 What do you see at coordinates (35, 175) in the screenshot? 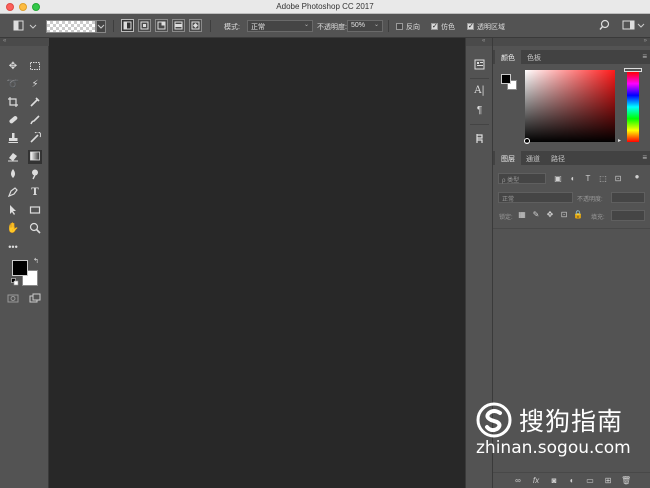
I see `dodge-tool-icon` at bounding box center [35, 175].